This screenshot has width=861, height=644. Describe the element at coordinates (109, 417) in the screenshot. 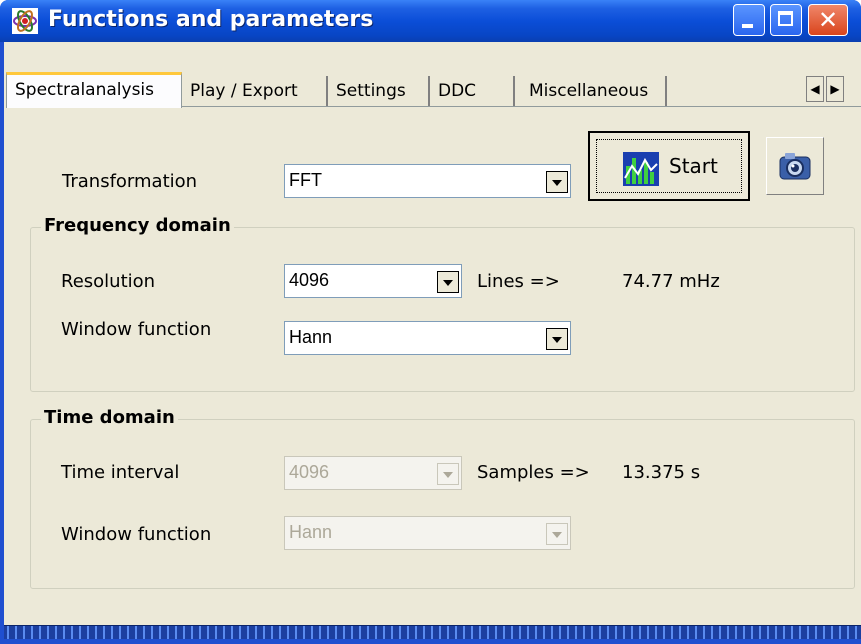

I see `time-domain-title: Time domain` at that location.